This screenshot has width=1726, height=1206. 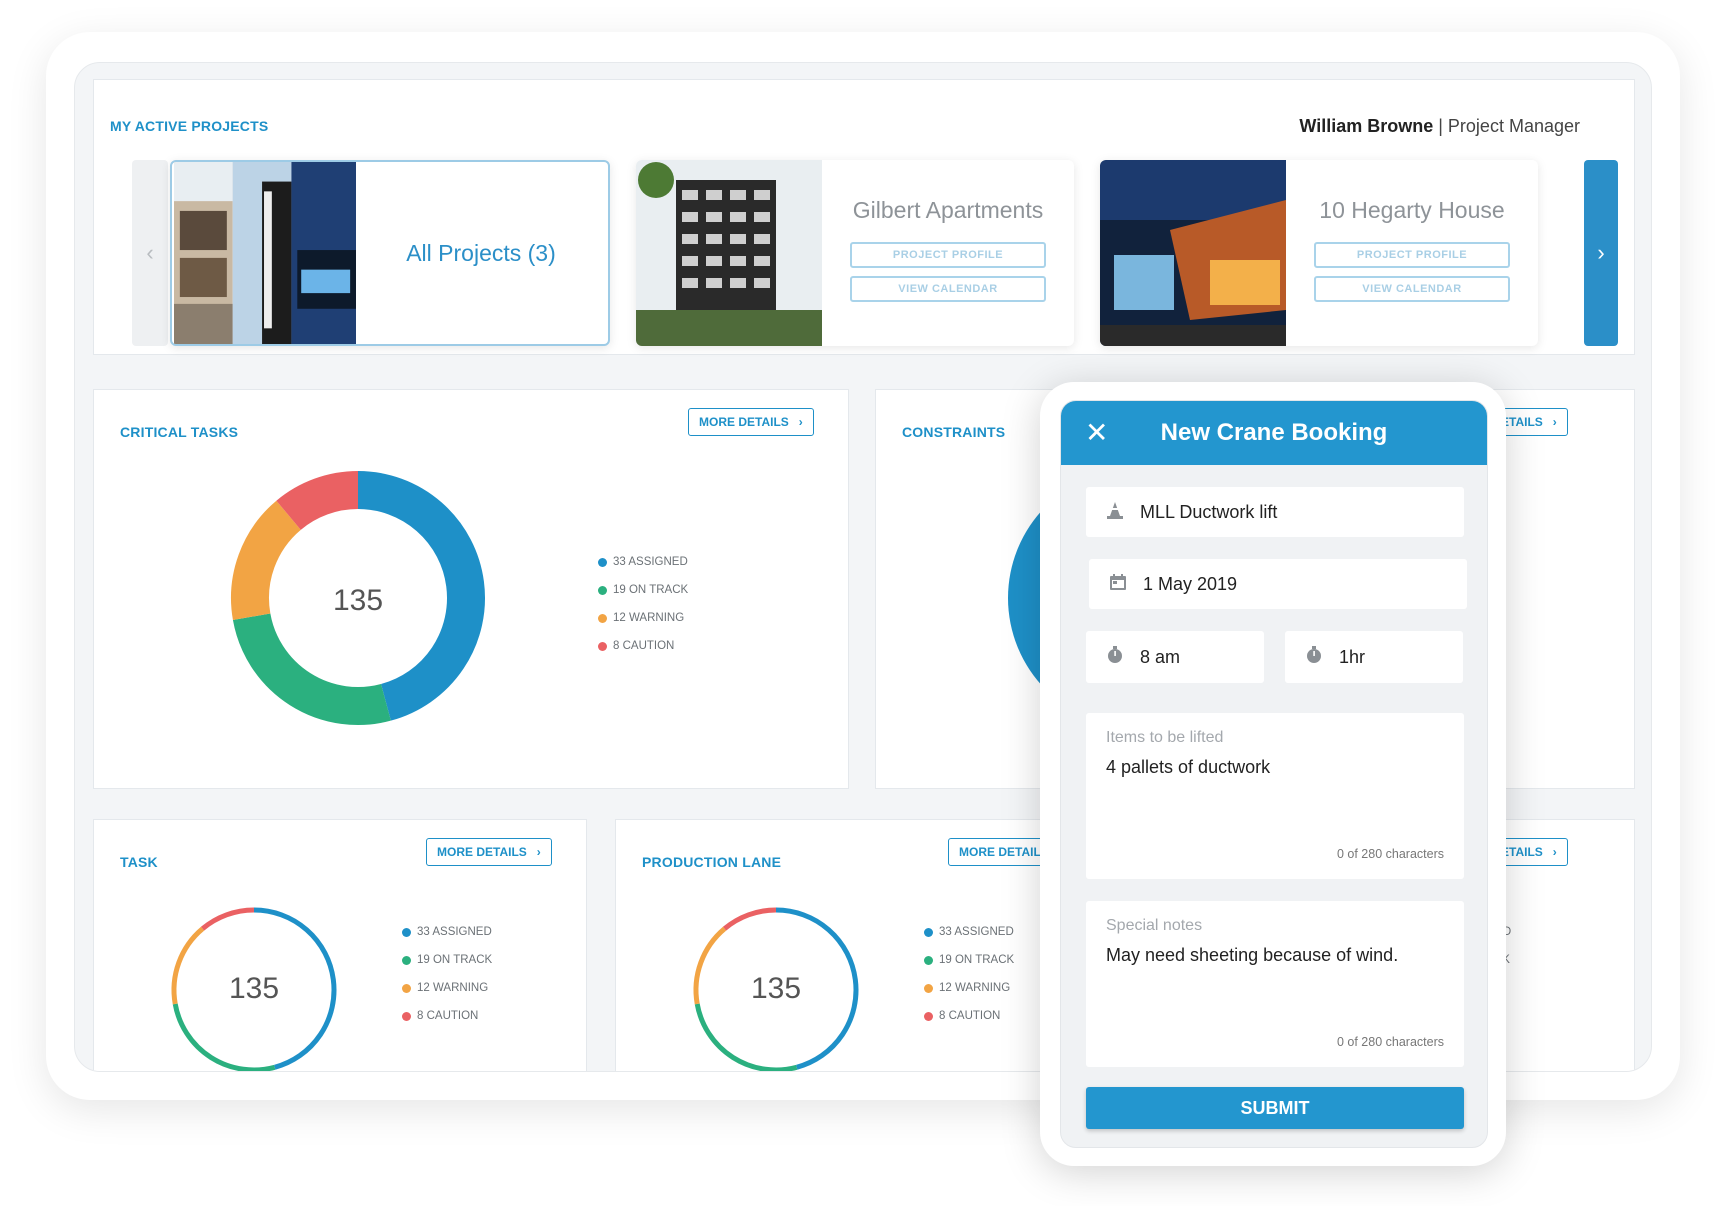 What do you see at coordinates (265, 253) in the screenshot?
I see `project-collage-image` at bounding box center [265, 253].